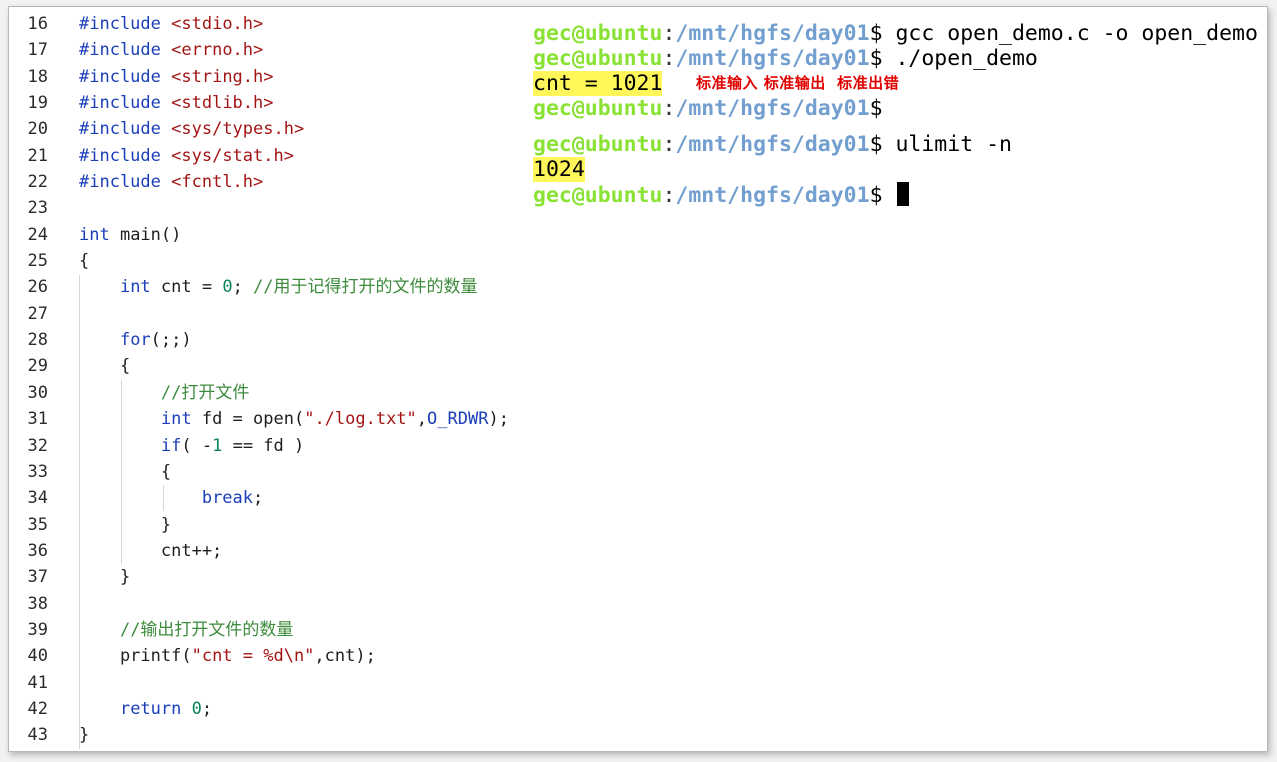  I want to click on code-token: ( -, so click(197, 445).